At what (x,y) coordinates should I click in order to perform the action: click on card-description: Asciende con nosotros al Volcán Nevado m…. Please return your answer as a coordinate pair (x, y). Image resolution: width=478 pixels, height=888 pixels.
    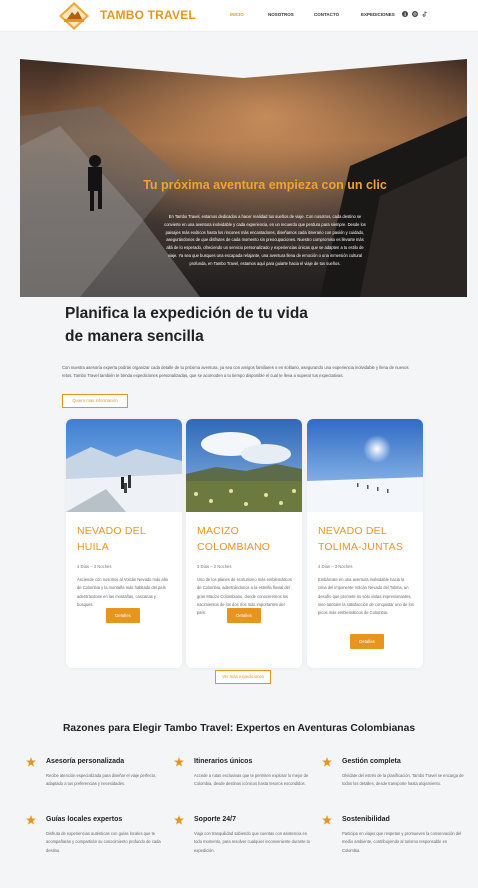
    Looking at the image, I should click on (123, 592).